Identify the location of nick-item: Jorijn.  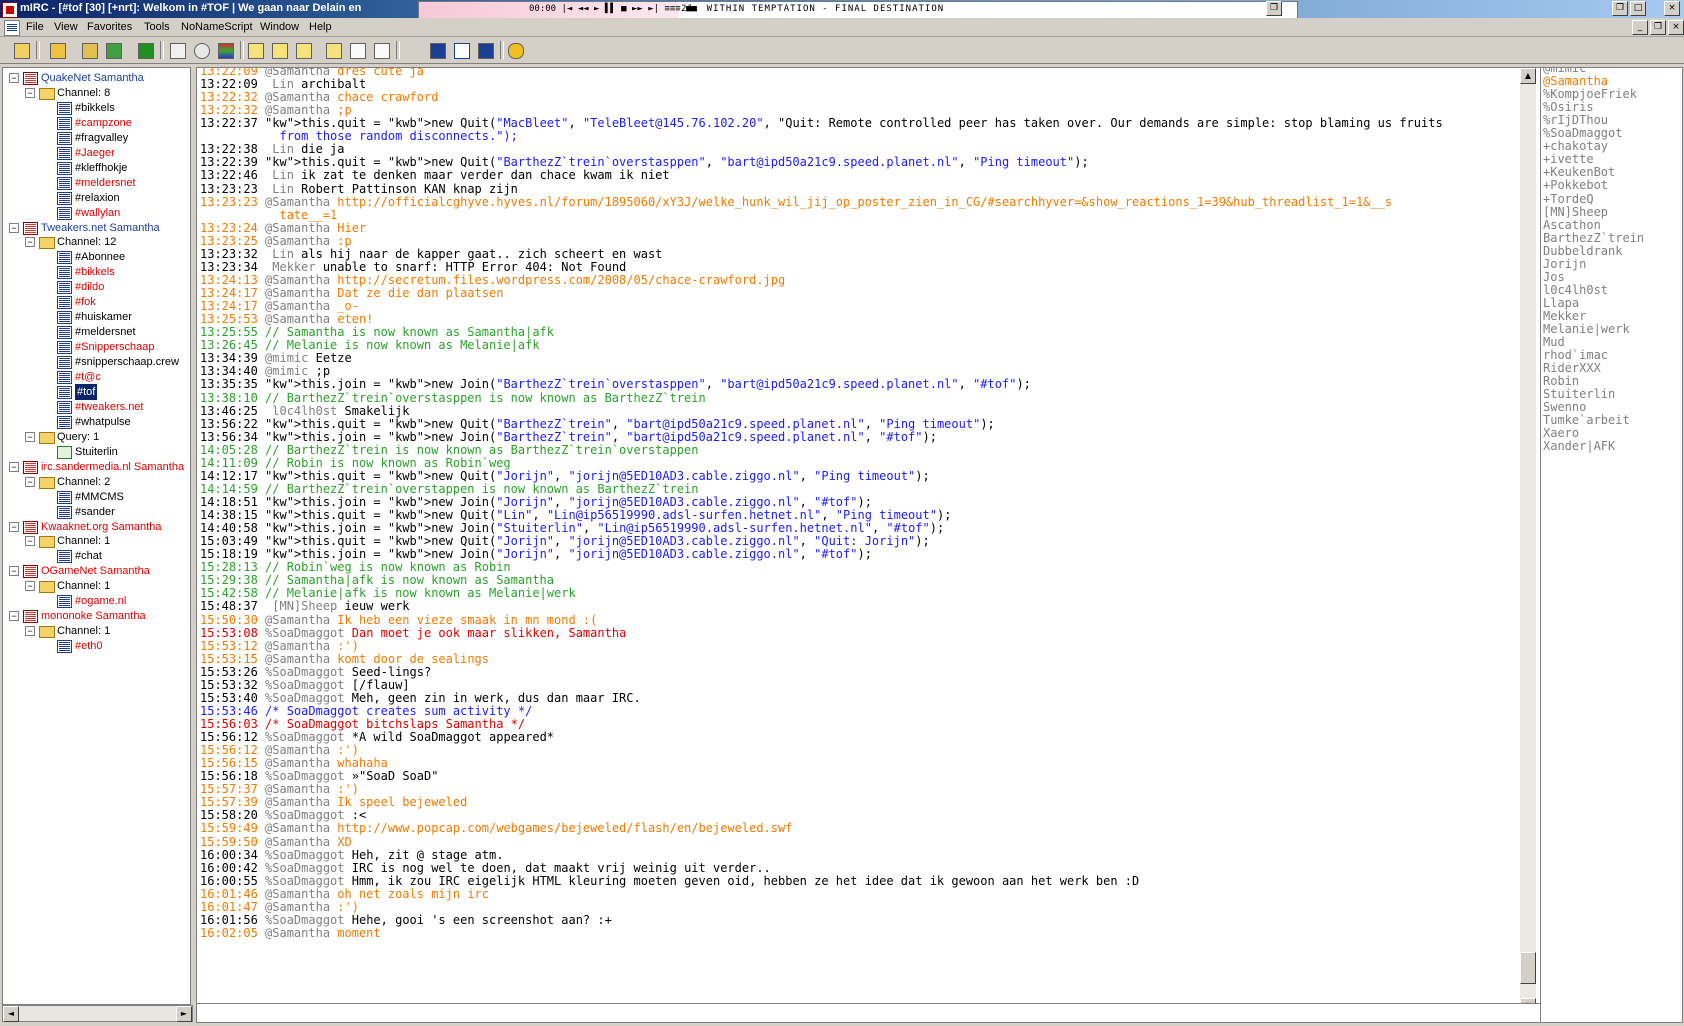
(1564, 264).